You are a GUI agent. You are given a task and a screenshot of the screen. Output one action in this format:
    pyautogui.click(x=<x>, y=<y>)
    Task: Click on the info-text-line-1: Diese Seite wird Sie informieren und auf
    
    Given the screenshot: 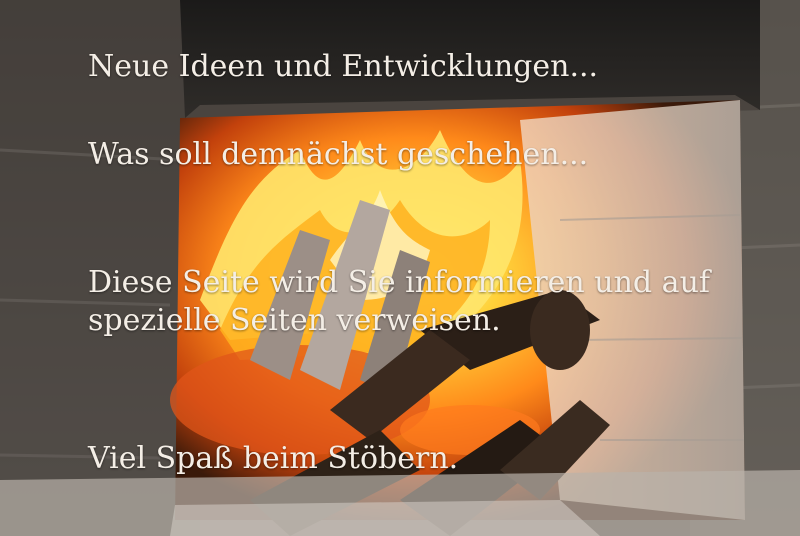 What is the action you would take?
    pyautogui.click(x=399, y=282)
    